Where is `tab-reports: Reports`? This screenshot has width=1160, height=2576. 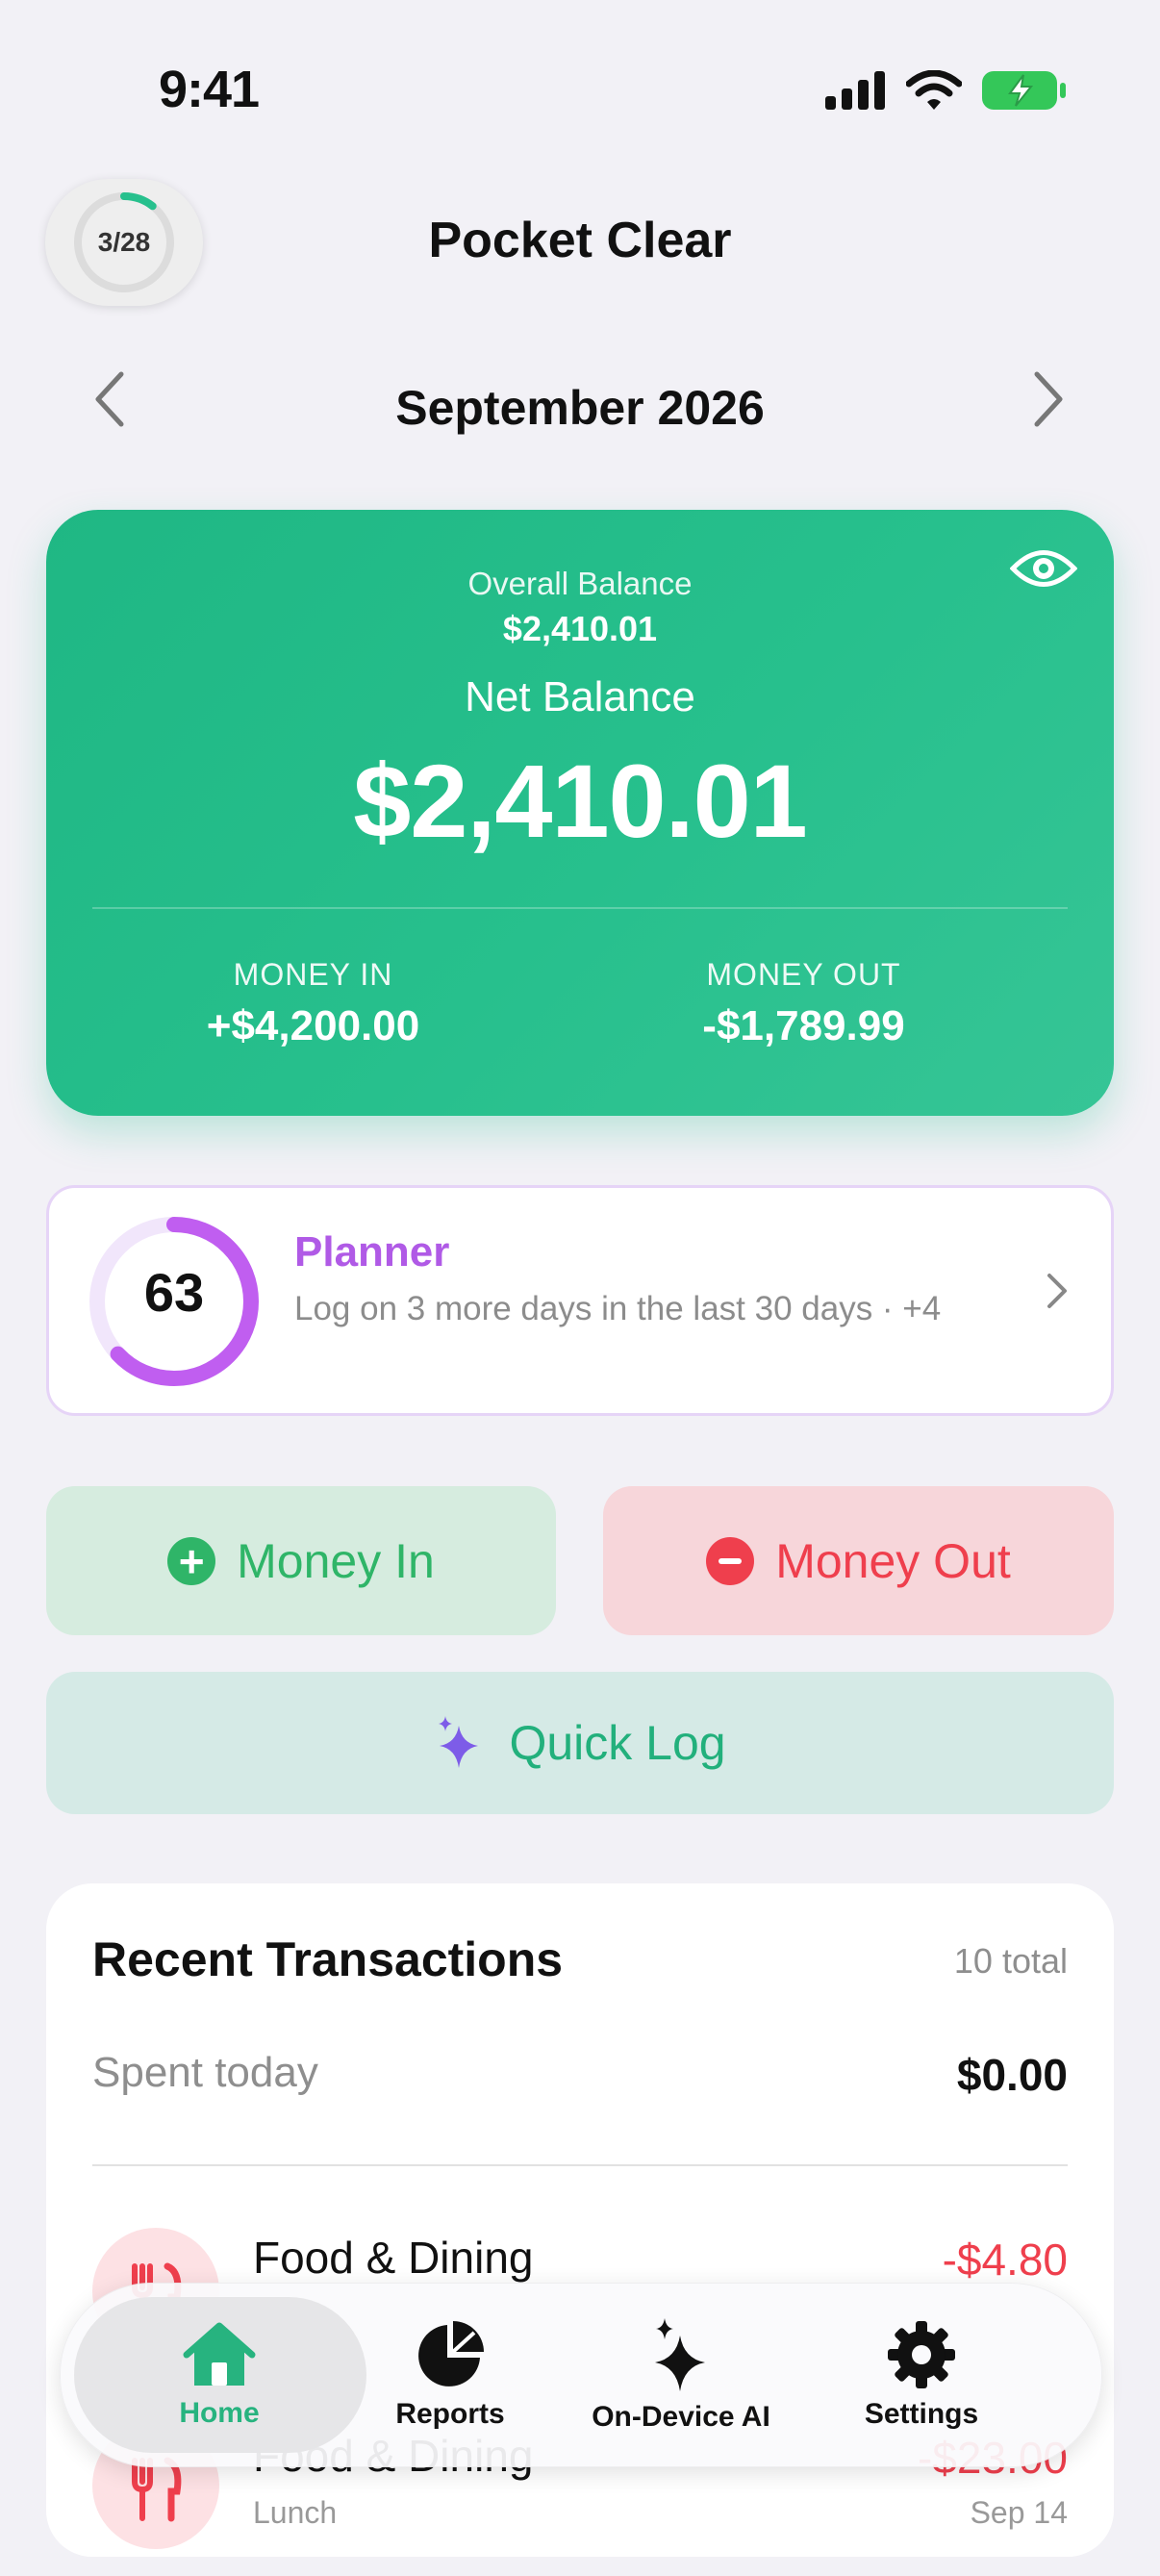 tab-reports: Reports is located at coordinates (450, 2375).